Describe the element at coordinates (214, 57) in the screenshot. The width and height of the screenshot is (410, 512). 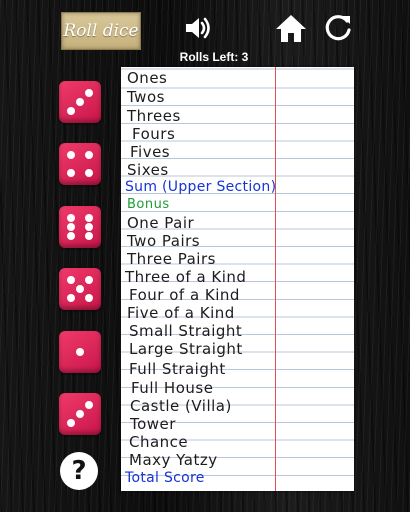
I see `rolls-left-counter: Rolls Left: 3` at that location.